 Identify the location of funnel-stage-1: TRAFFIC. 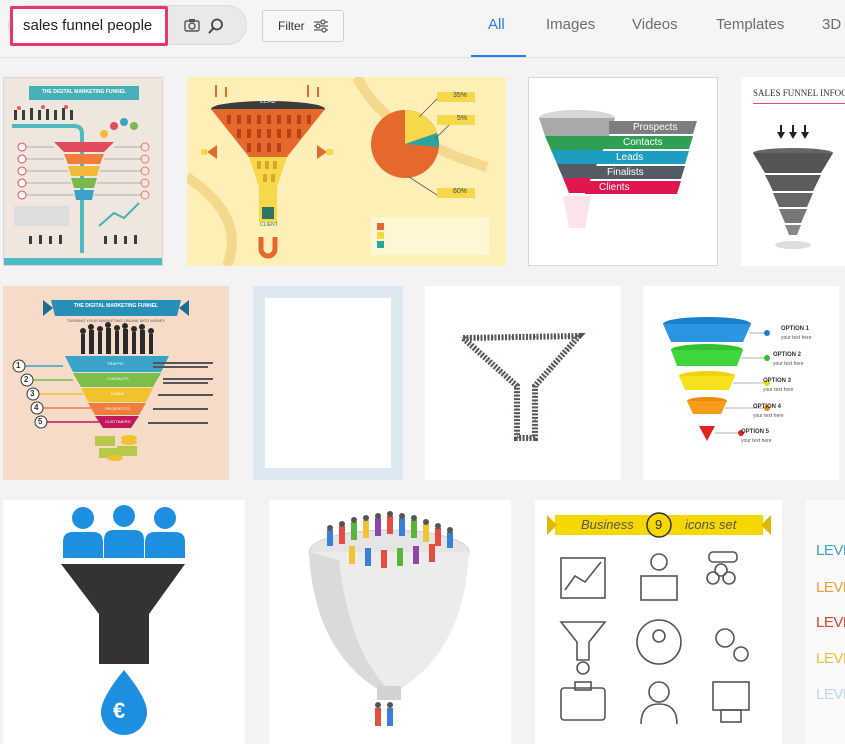
(115, 363).